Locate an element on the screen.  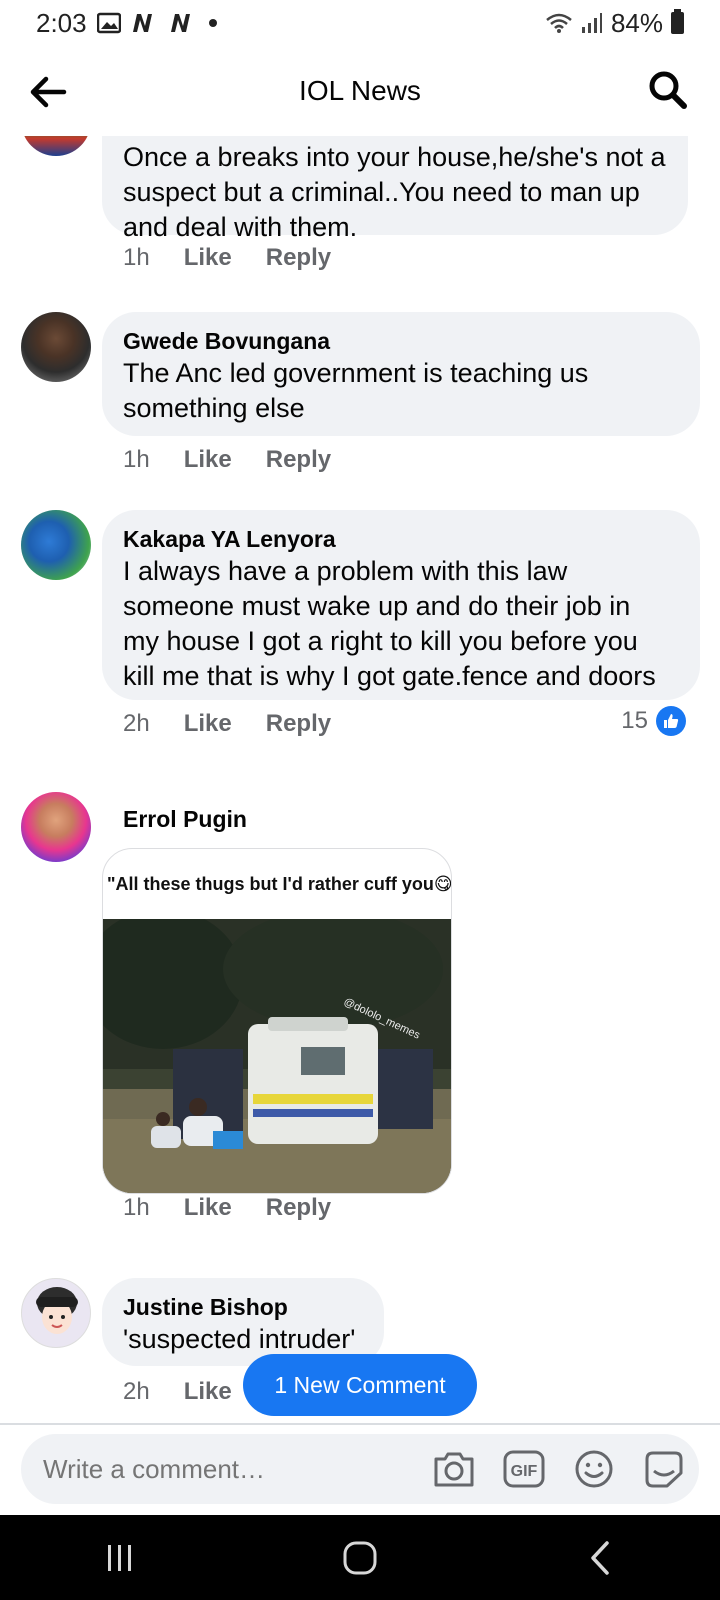
comment-input is located at coordinates (223, 1469).